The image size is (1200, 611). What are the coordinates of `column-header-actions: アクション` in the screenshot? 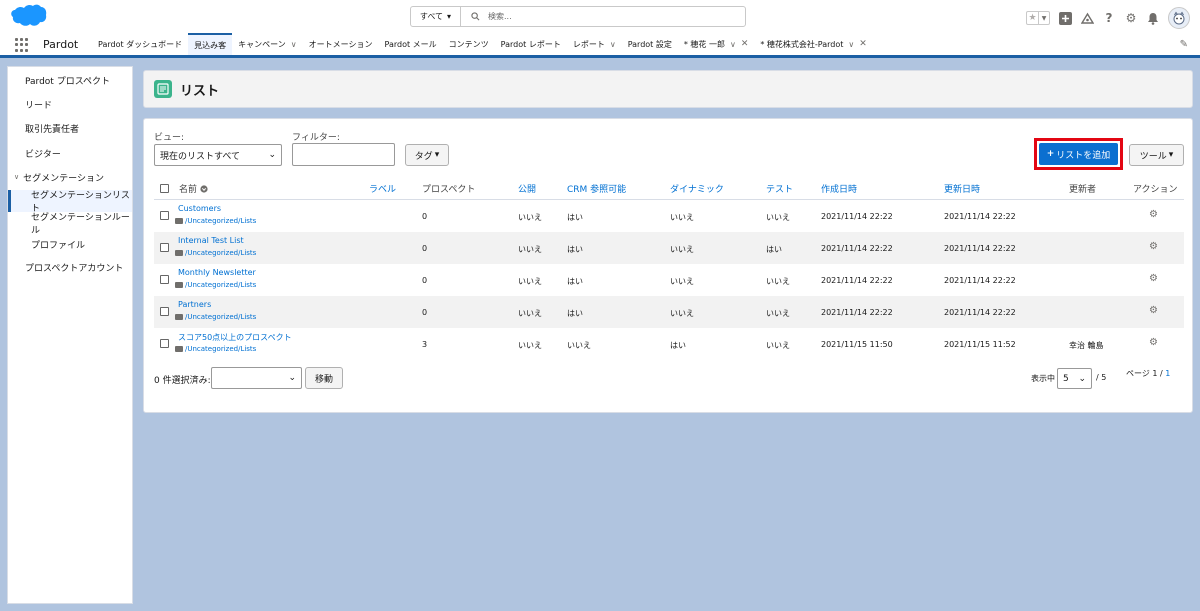 It's located at (1155, 190).